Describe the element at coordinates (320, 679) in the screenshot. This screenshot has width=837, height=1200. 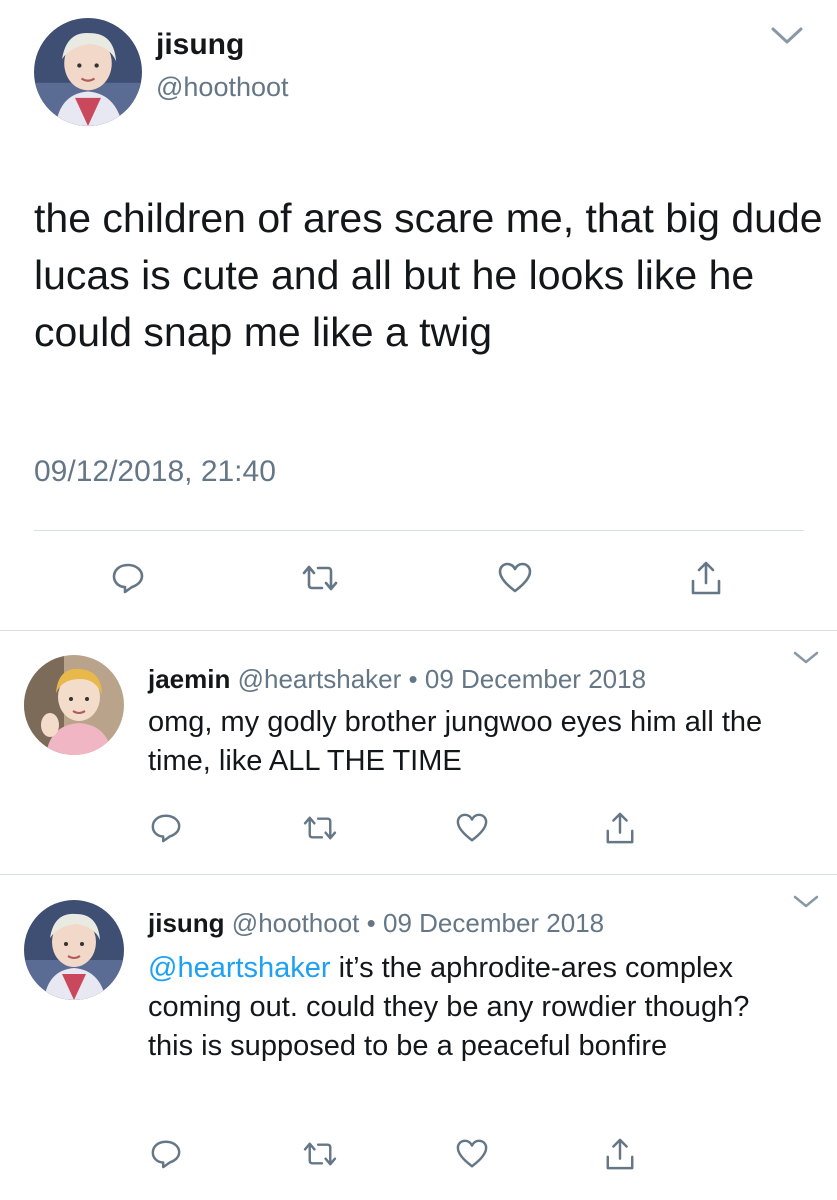
I see `reply-handle: @heartshaker` at that location.